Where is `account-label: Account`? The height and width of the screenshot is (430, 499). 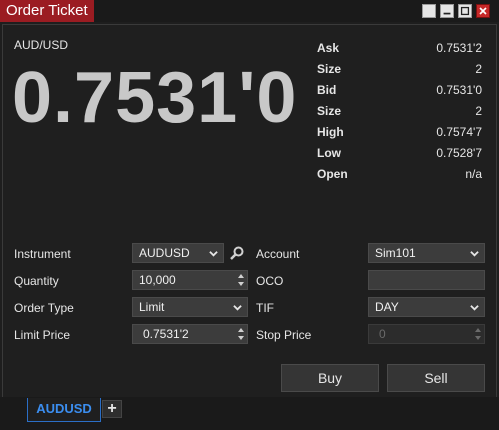
account-label: Account is located at coordinates (278, 254).